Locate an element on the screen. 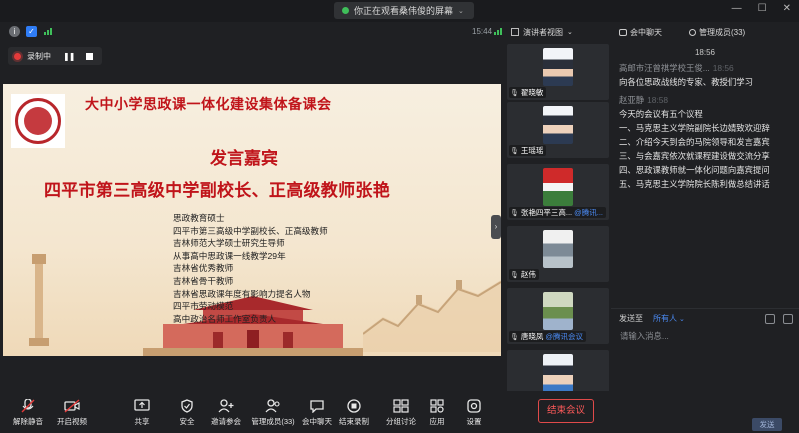 This screenshot has width=799, height=433. breakout-button: 分组讨论 is located at coordinates (401, 413).